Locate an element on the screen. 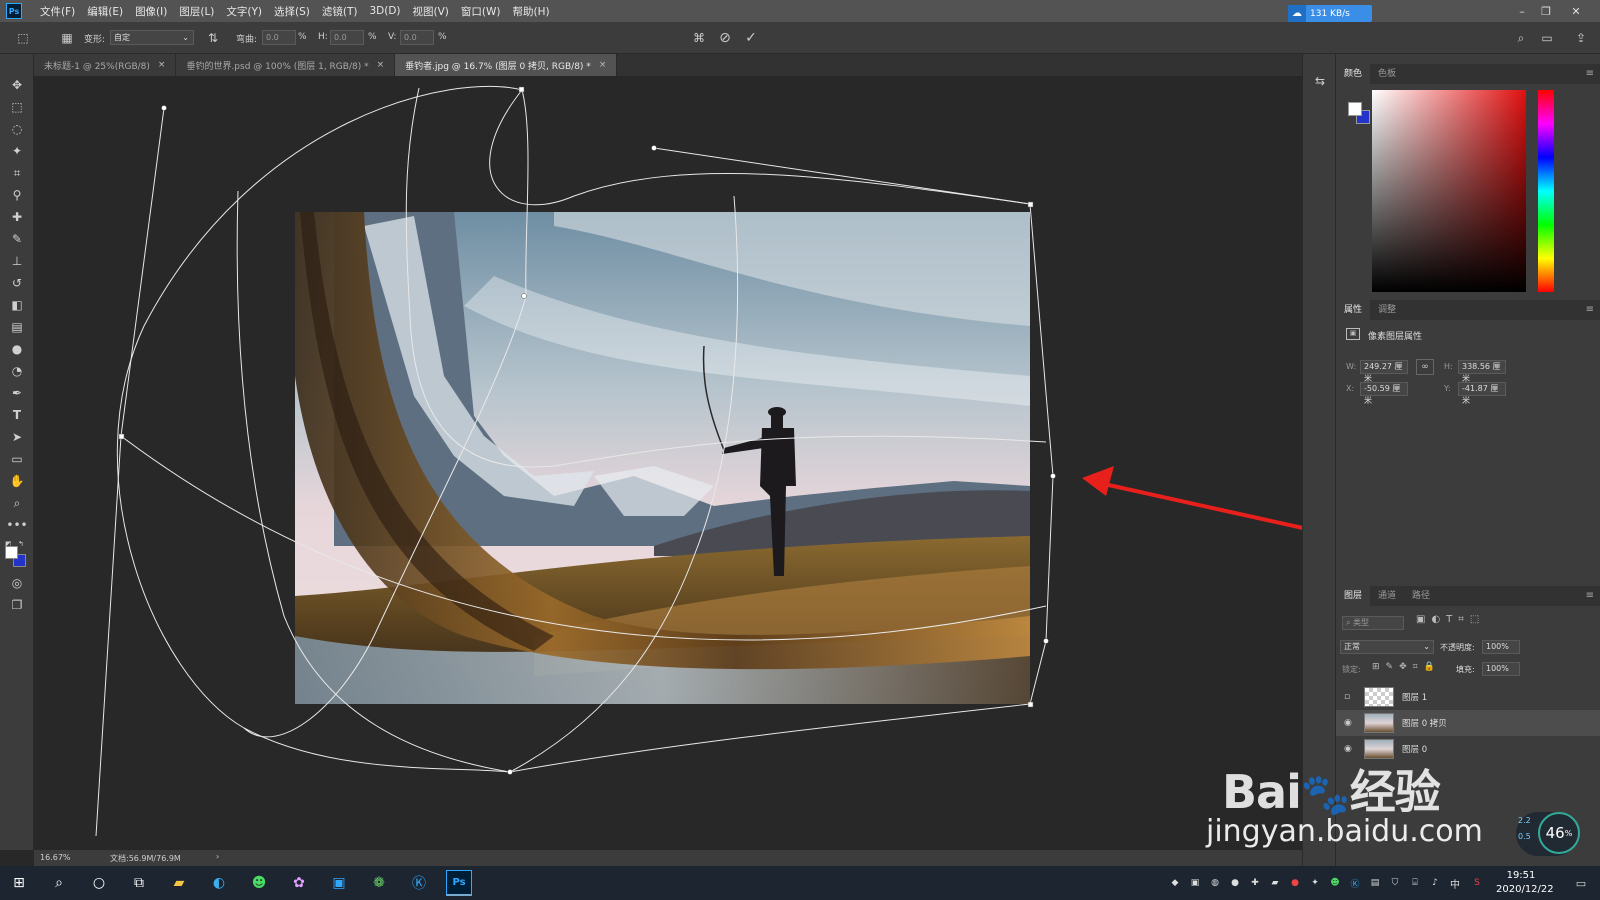 The width and height of the screenshot is (1600, 900). tab-fishing-world-psd: 垂钓的世界.psd @ 100% (图层 1, RGB/8) * × is located at coordinates (286, 65).